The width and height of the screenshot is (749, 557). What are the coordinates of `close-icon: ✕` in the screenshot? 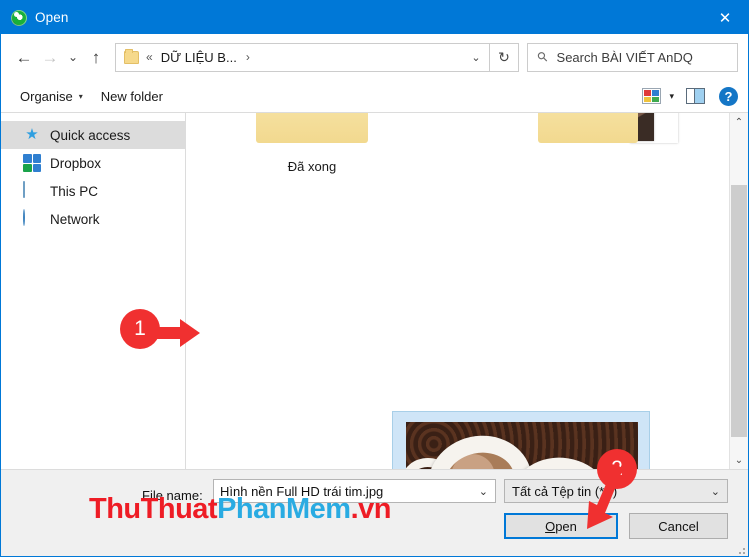 It's located at (725, 17).